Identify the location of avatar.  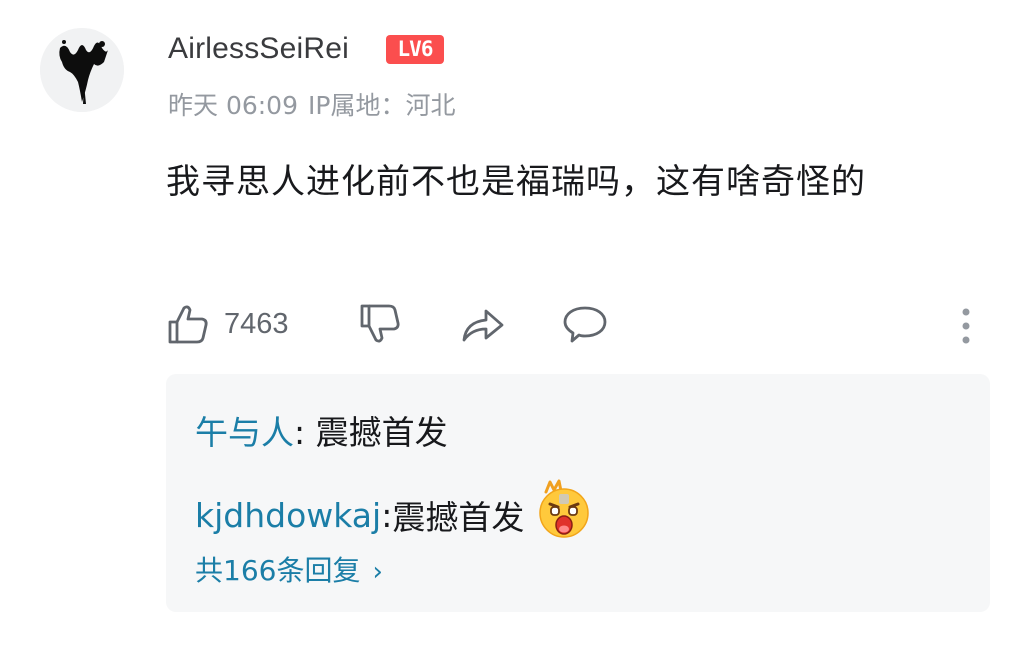
(82, 70).